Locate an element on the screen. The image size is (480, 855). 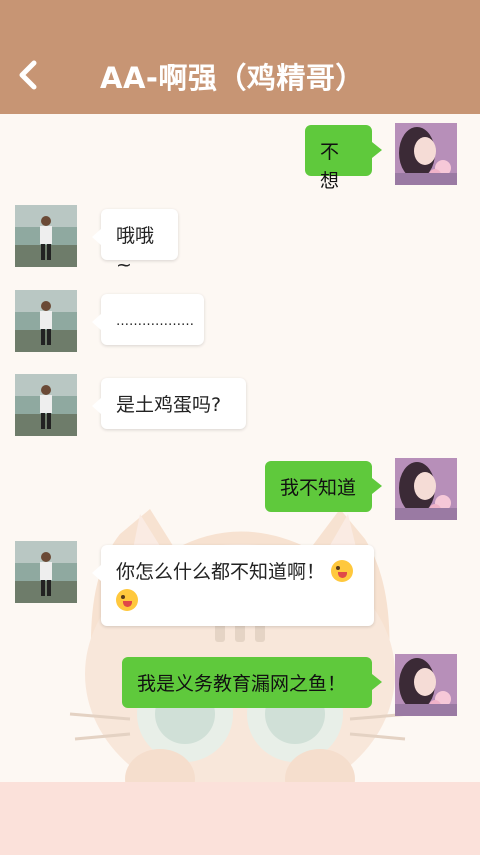
message-bubble-sent: 我是义务教育漏网之鱼！ is located at coordinates (252, 682).